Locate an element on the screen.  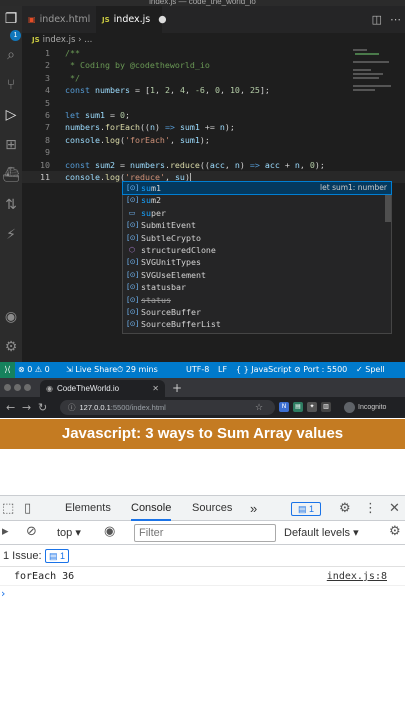
spell-status: ✓ Spell is located at coordinates (370, 370).